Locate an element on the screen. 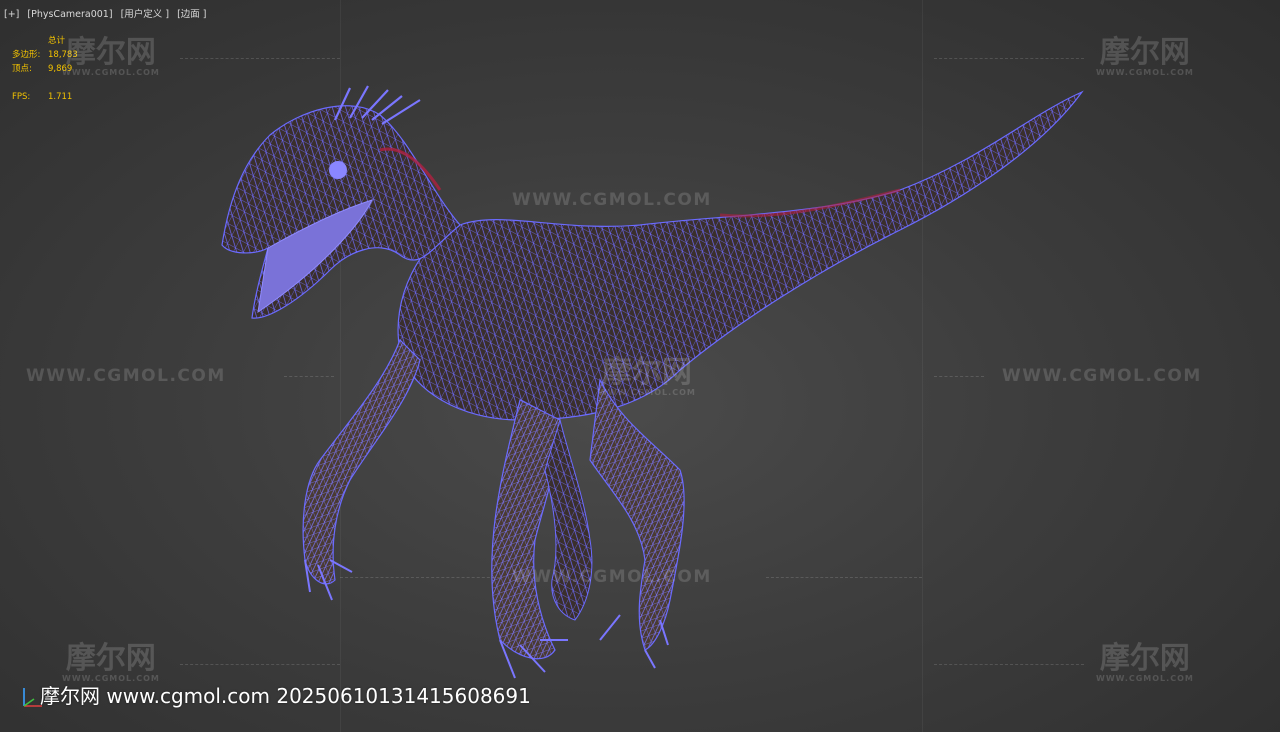 The height and width of the screenshot is (732, 1280). stats-label: 多边形: is located at coordinates (26, 55).